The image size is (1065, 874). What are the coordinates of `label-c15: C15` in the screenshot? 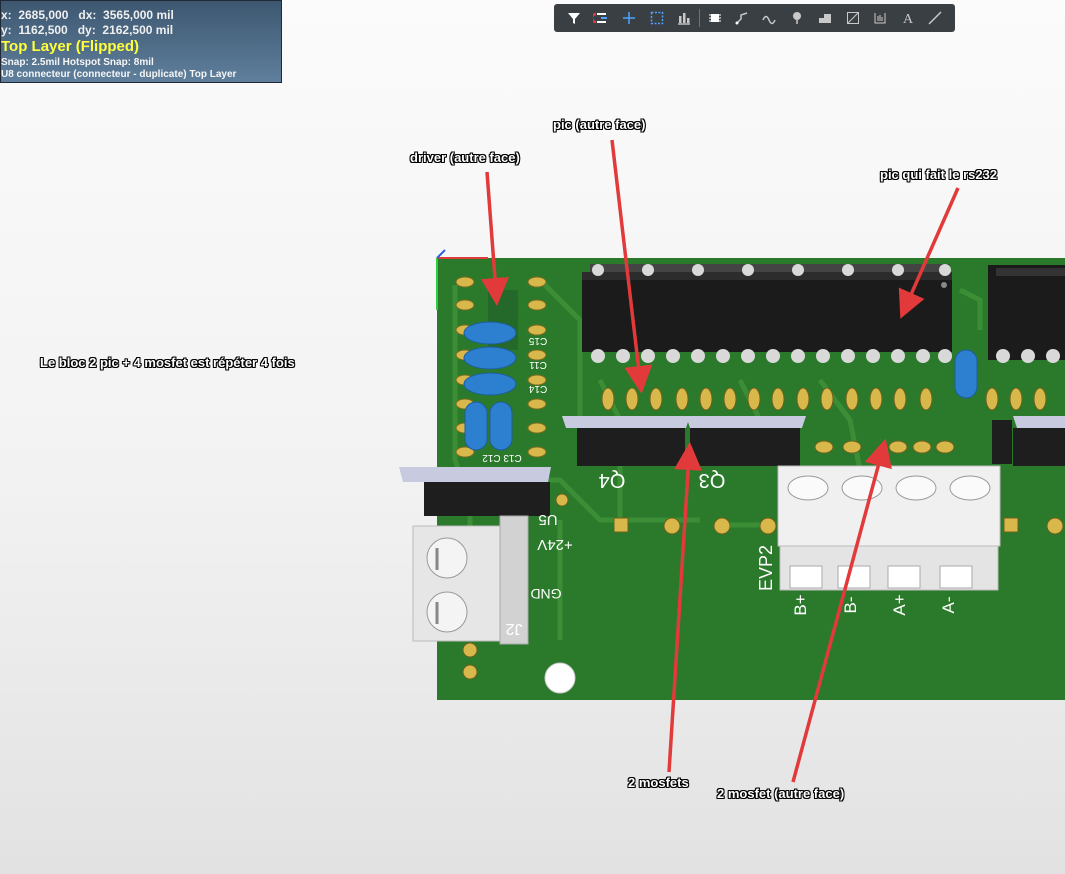 It's located at (537, 340).